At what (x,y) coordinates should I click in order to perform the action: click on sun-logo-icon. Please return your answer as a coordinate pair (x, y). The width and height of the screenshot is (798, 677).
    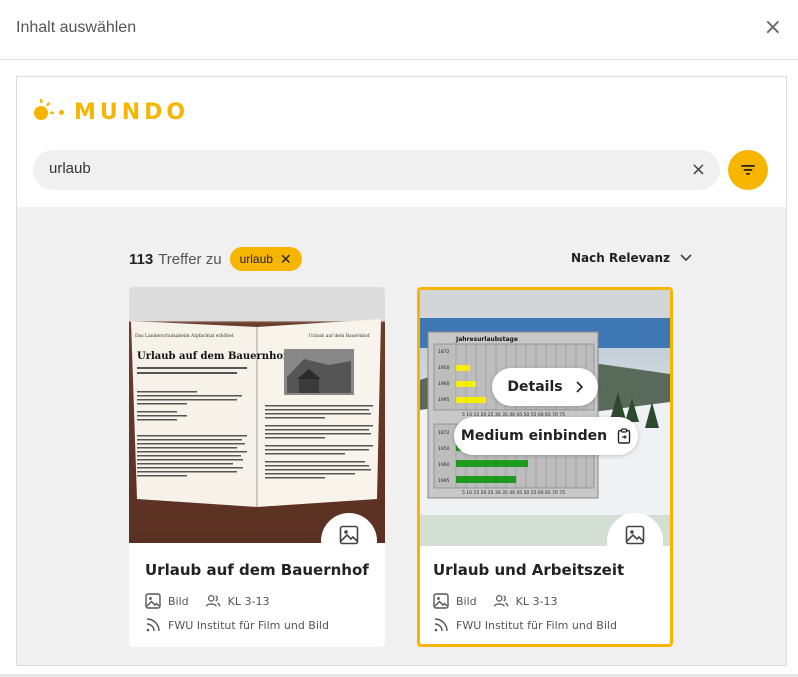
    Looking at the image, I should click on (45, 112).